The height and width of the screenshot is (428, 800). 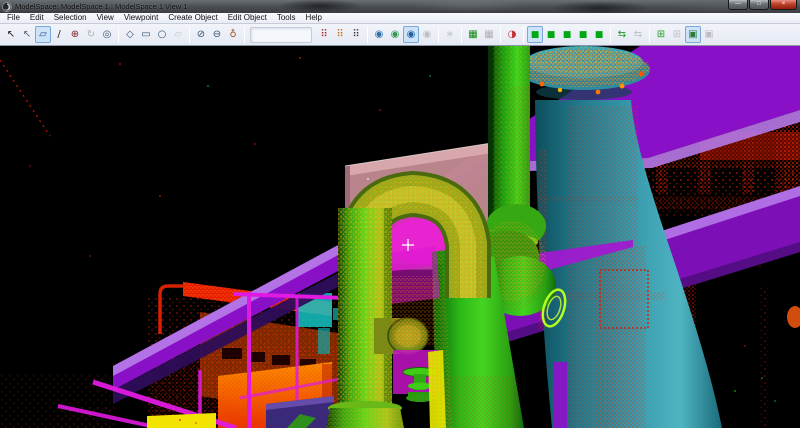 What do you see at coordinates (281, 34) in the screenshot?
I see `toolbar-empty-field` at bounding box center [281, 34].